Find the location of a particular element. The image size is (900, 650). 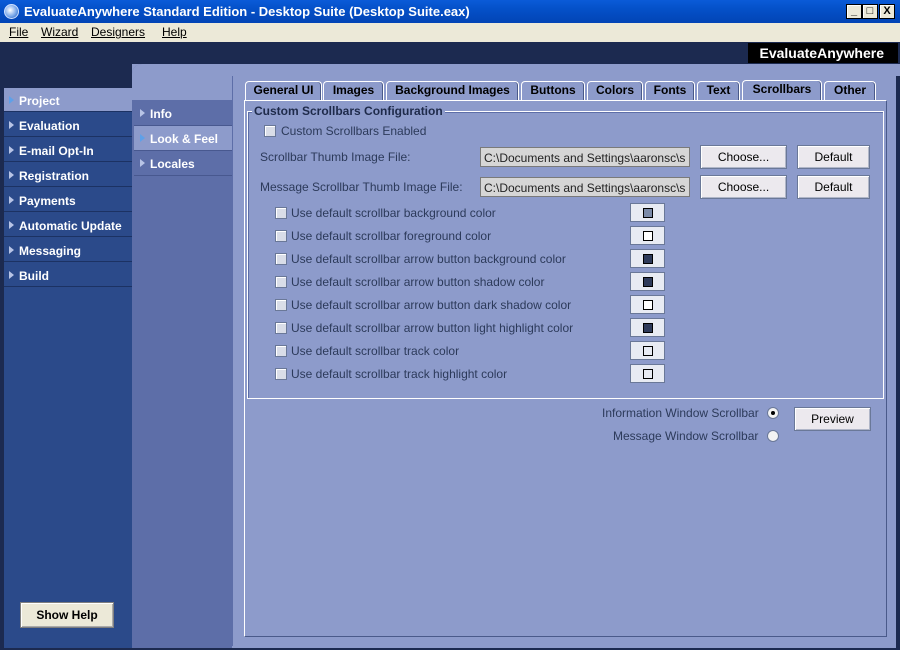

nav-item-payments: Payments is located at coordinates (68, 200).